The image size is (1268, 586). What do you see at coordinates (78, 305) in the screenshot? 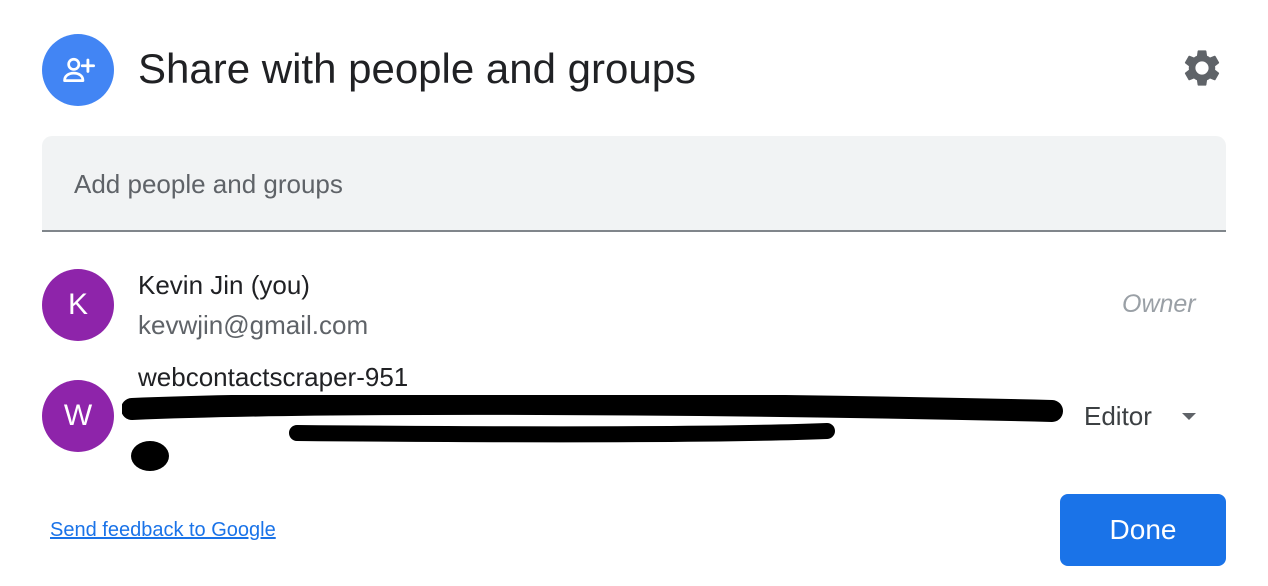
I see `avatar: K` at bounding box center [78, 305].